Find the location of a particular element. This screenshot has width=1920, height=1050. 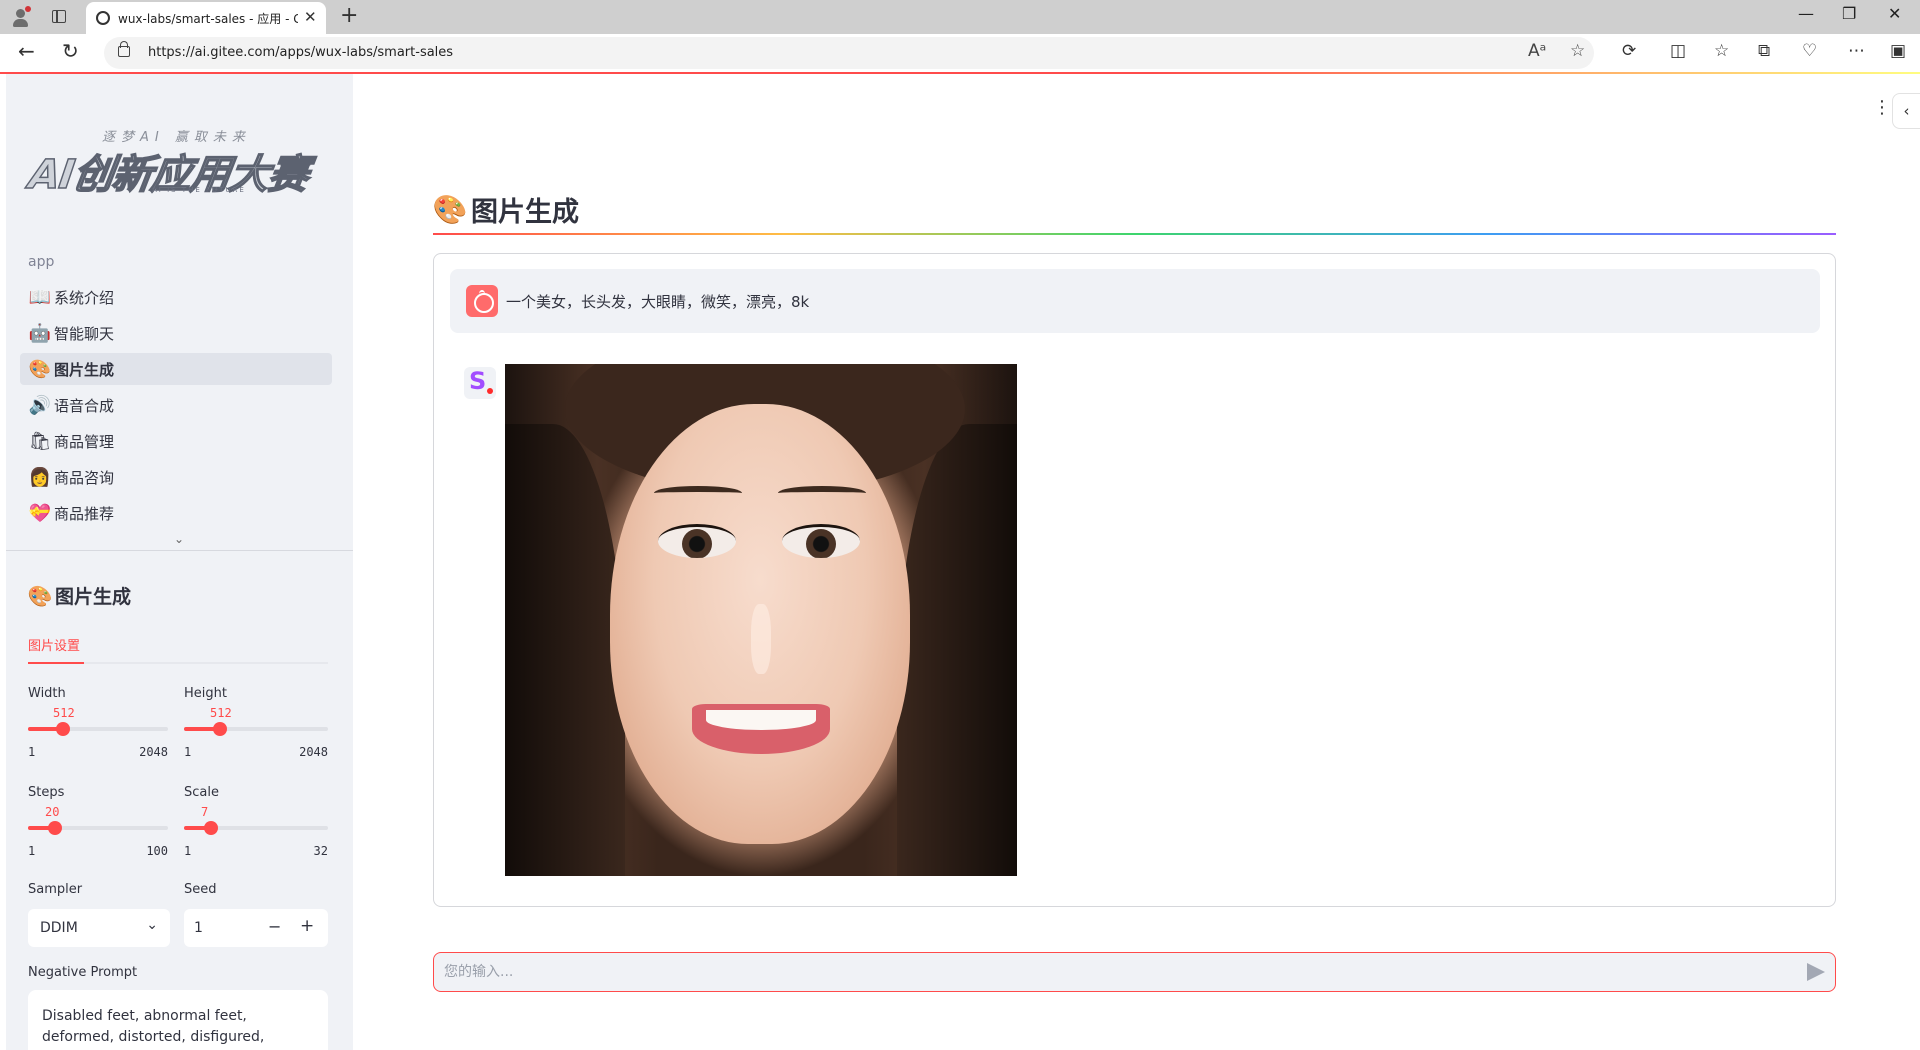

nav-item-label: 图片生成 is located at coordinates (84, 369).